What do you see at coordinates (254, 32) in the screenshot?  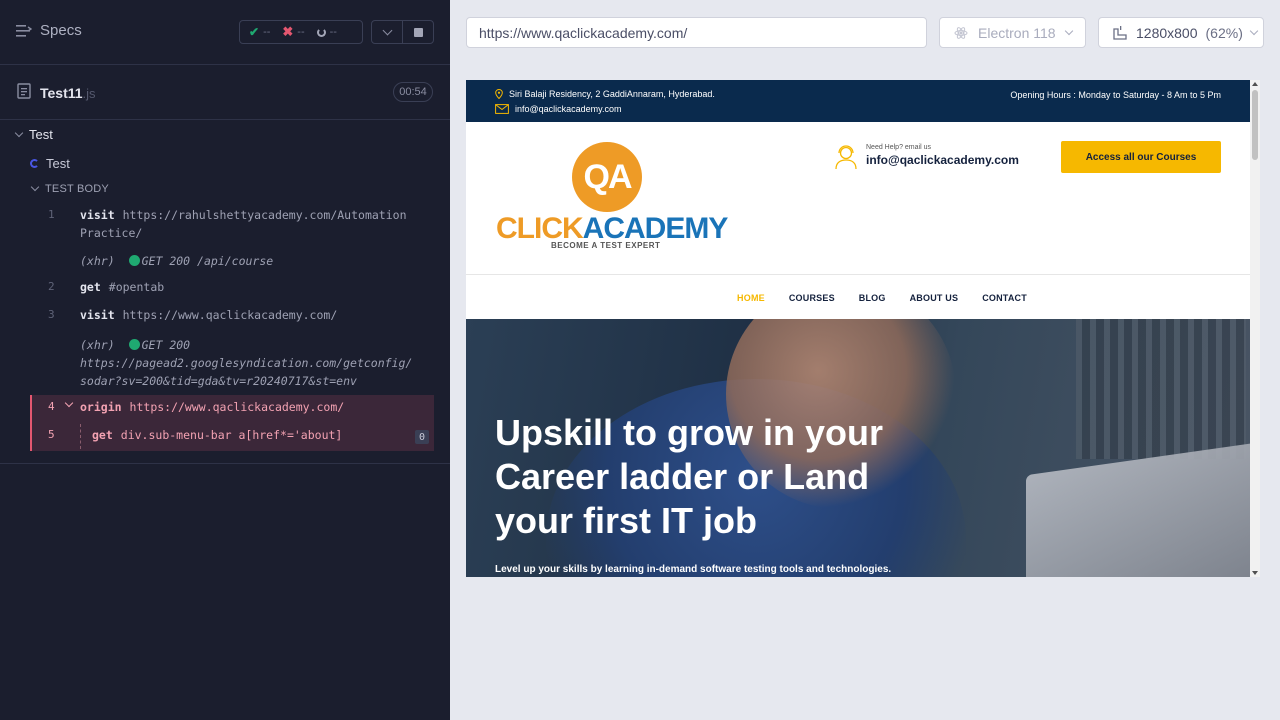 I see `check-icon: ✔` at bounding box center [254, 32].